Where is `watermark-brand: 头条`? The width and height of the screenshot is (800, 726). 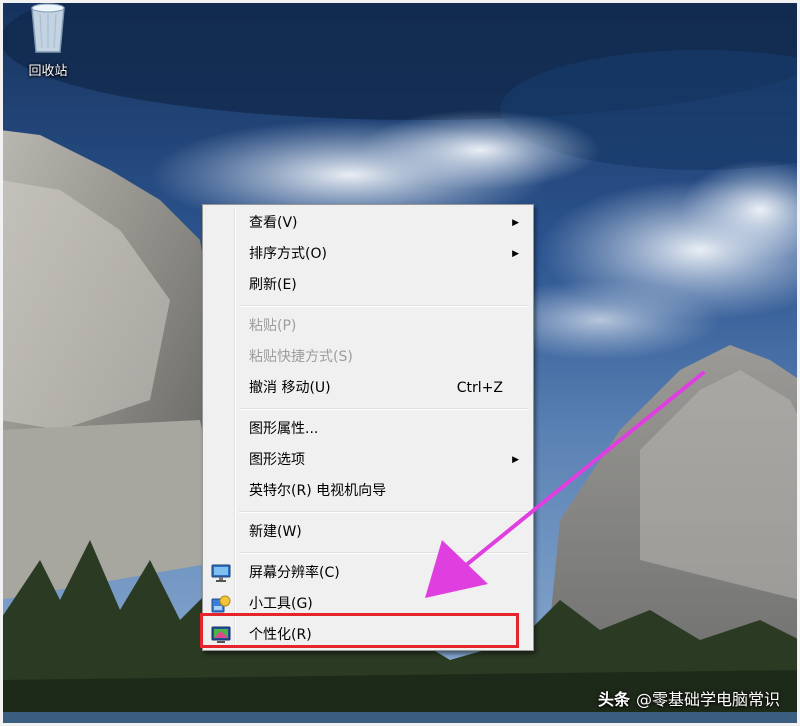 watermark-brand: 头条 is located at coordinates (613, 699).